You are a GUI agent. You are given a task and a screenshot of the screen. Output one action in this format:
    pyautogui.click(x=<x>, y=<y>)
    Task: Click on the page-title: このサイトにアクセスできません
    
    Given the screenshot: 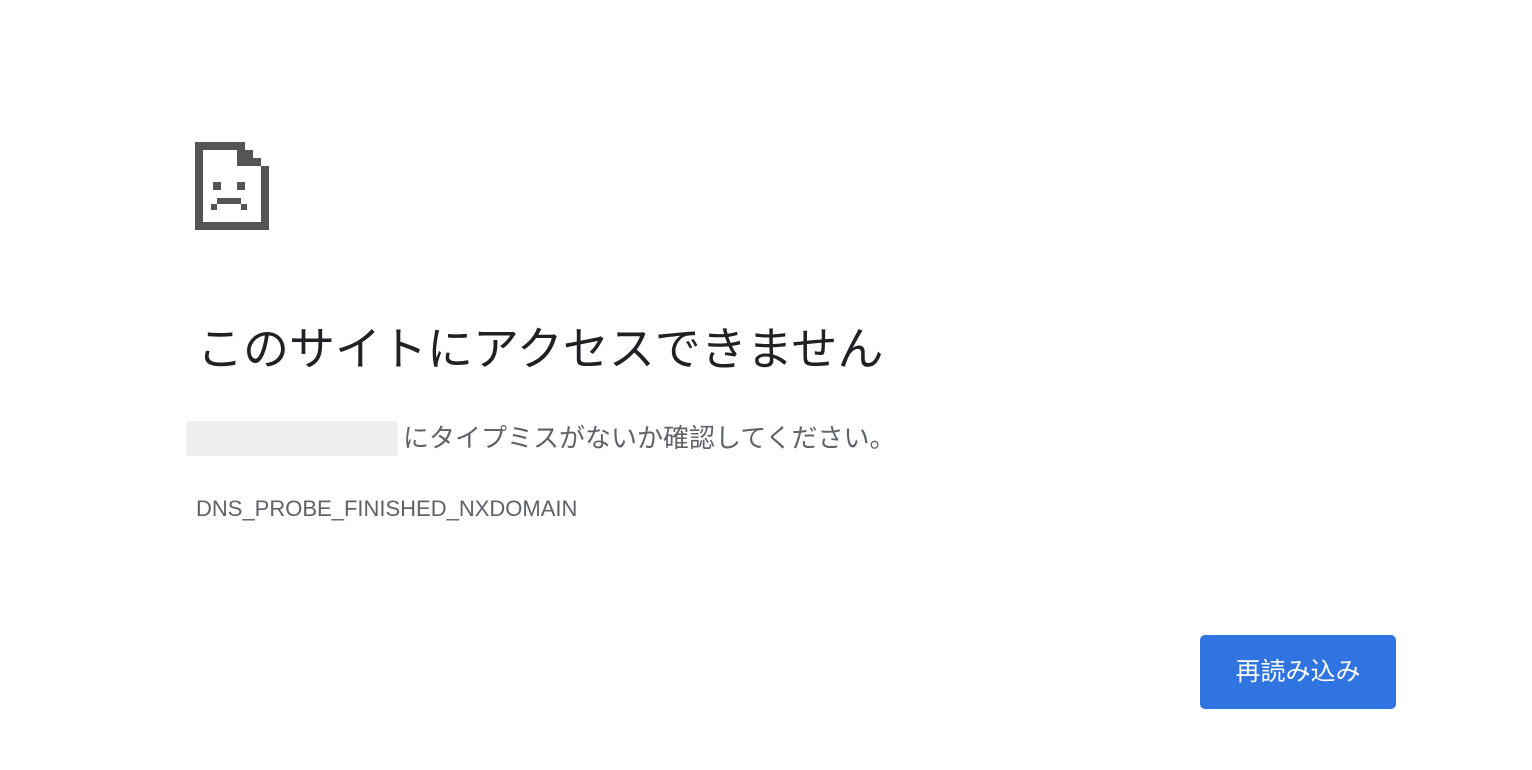 What is the action you would take?
    pyautogui.click(x=540, y=349)
    